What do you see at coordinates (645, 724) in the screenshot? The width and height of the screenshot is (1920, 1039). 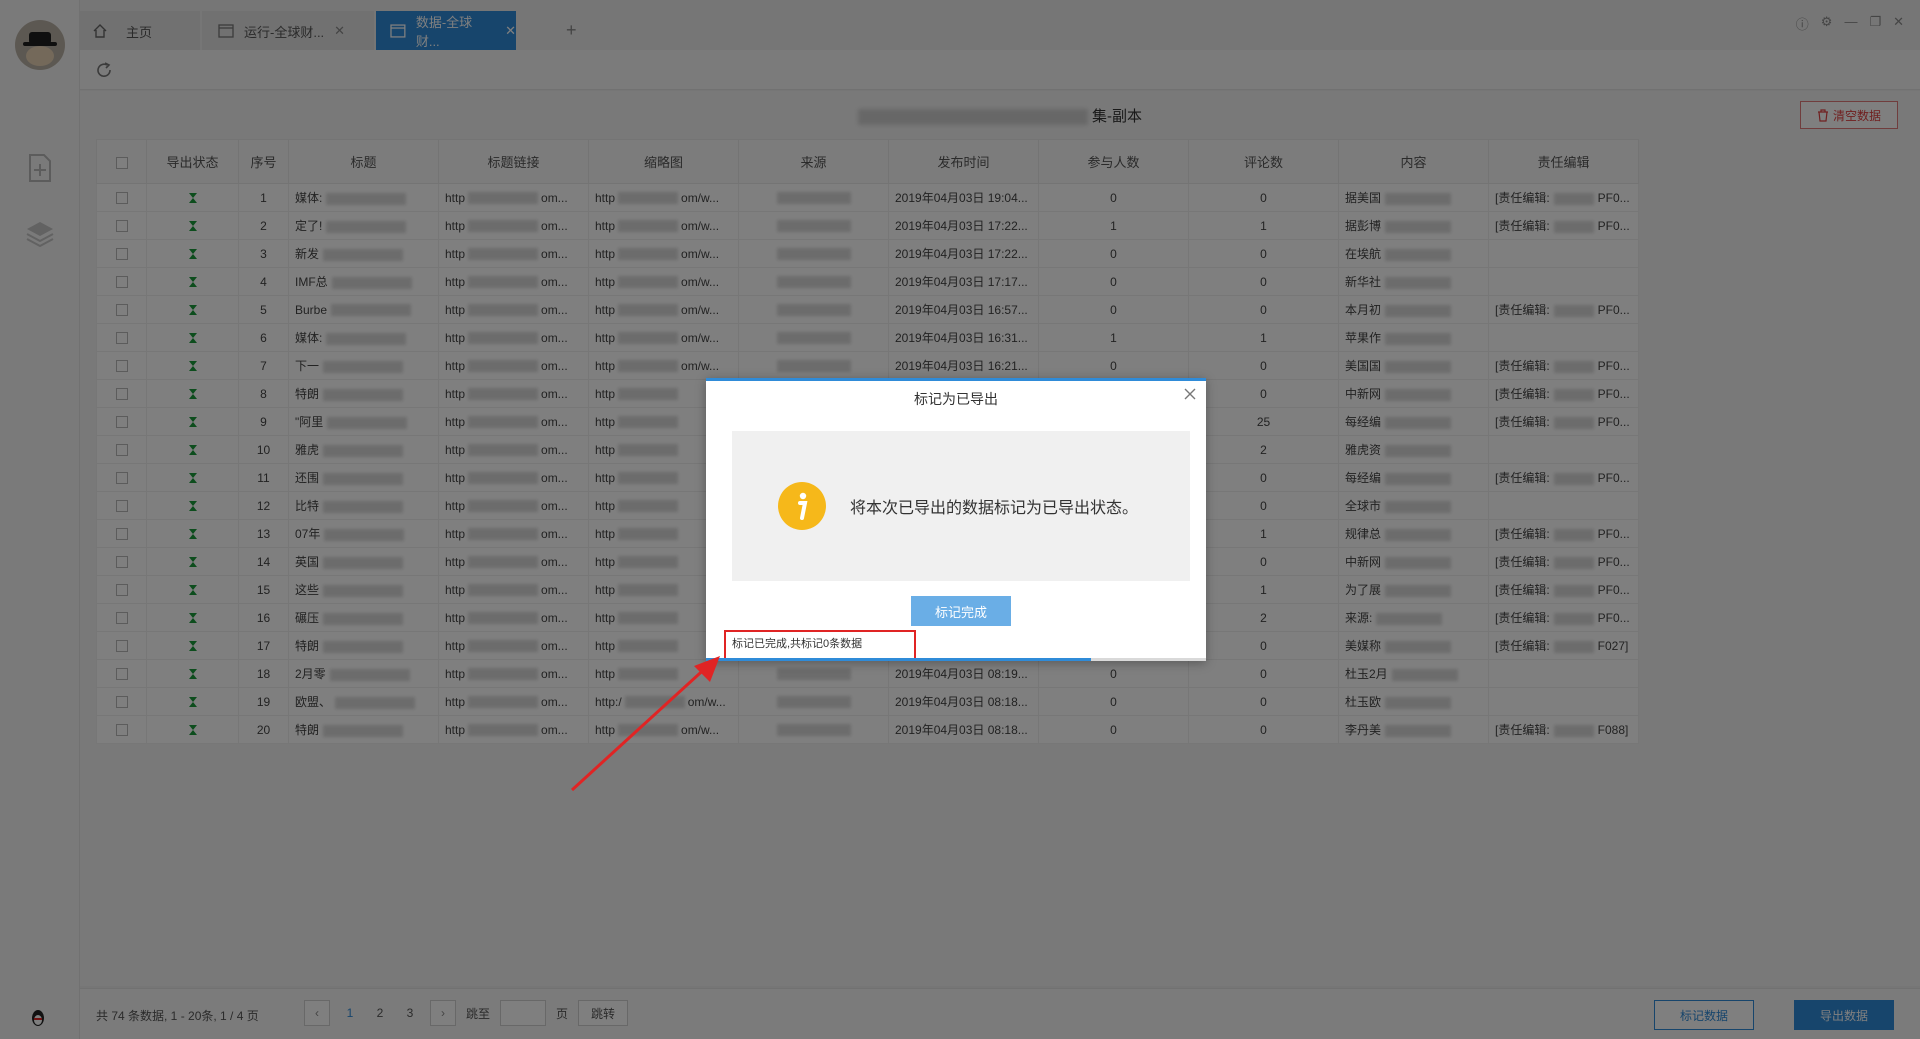 I see `annotation-arrow` at bounding box center [645, 724].